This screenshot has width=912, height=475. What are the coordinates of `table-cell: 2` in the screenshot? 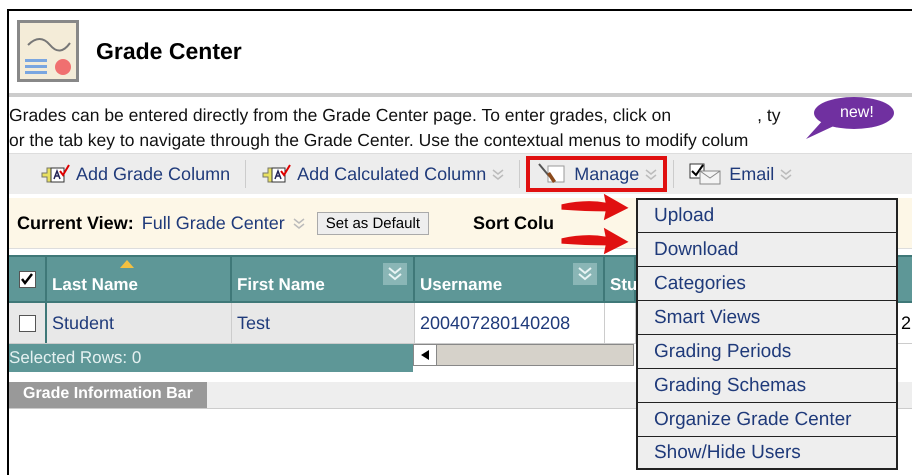 It's located at (906, 323).